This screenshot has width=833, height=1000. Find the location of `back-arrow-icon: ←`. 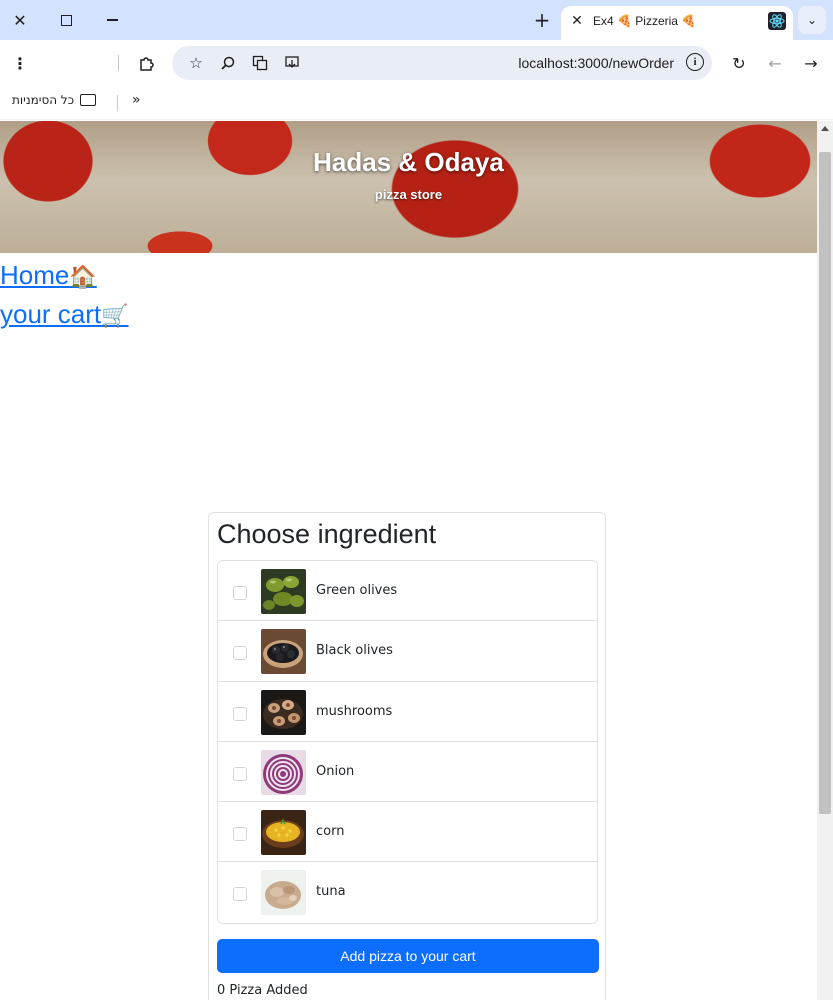

back-arrow-icon: ← is located at coordinates (775, 63).